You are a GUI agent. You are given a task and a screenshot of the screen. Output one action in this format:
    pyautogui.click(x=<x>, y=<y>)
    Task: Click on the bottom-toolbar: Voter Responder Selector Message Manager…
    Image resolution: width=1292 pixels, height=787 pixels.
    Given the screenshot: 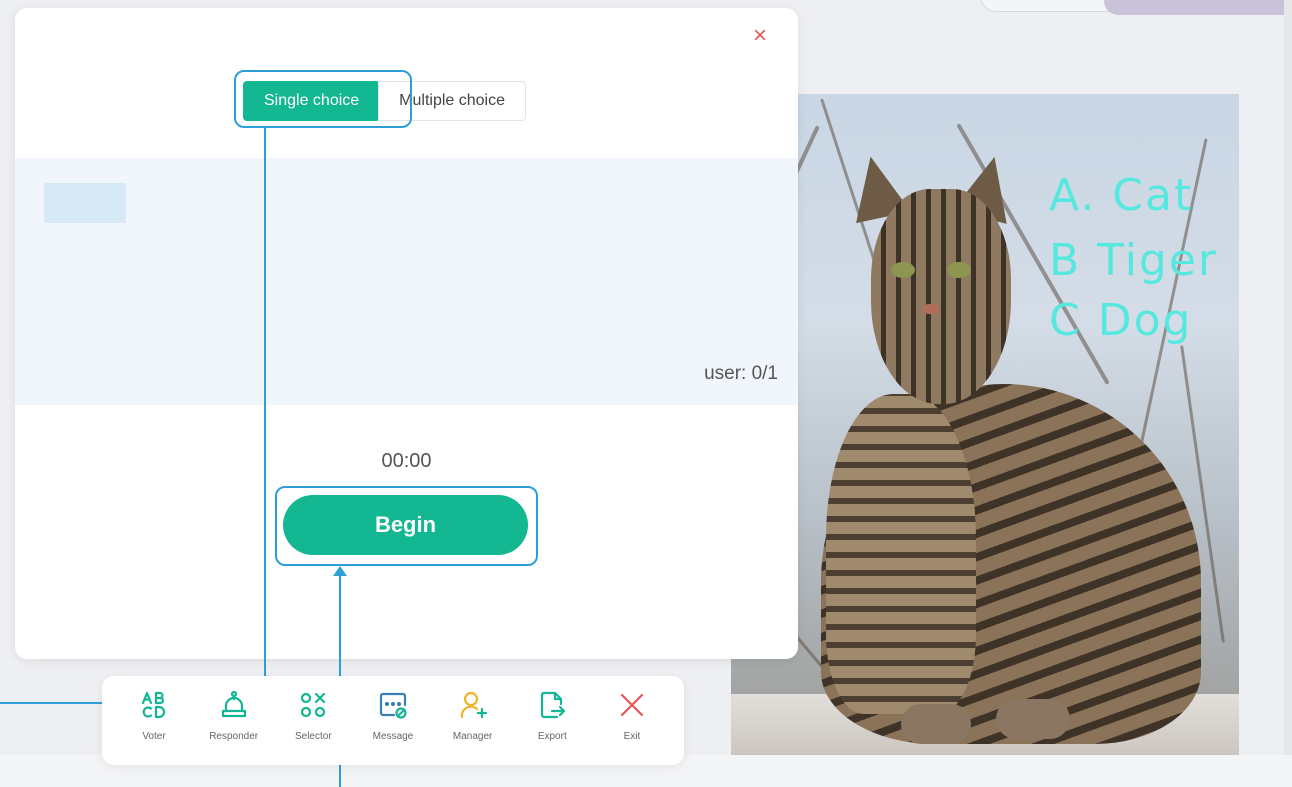 What is the action you would take?
    pyautogui.click(x=393, y=720)
    